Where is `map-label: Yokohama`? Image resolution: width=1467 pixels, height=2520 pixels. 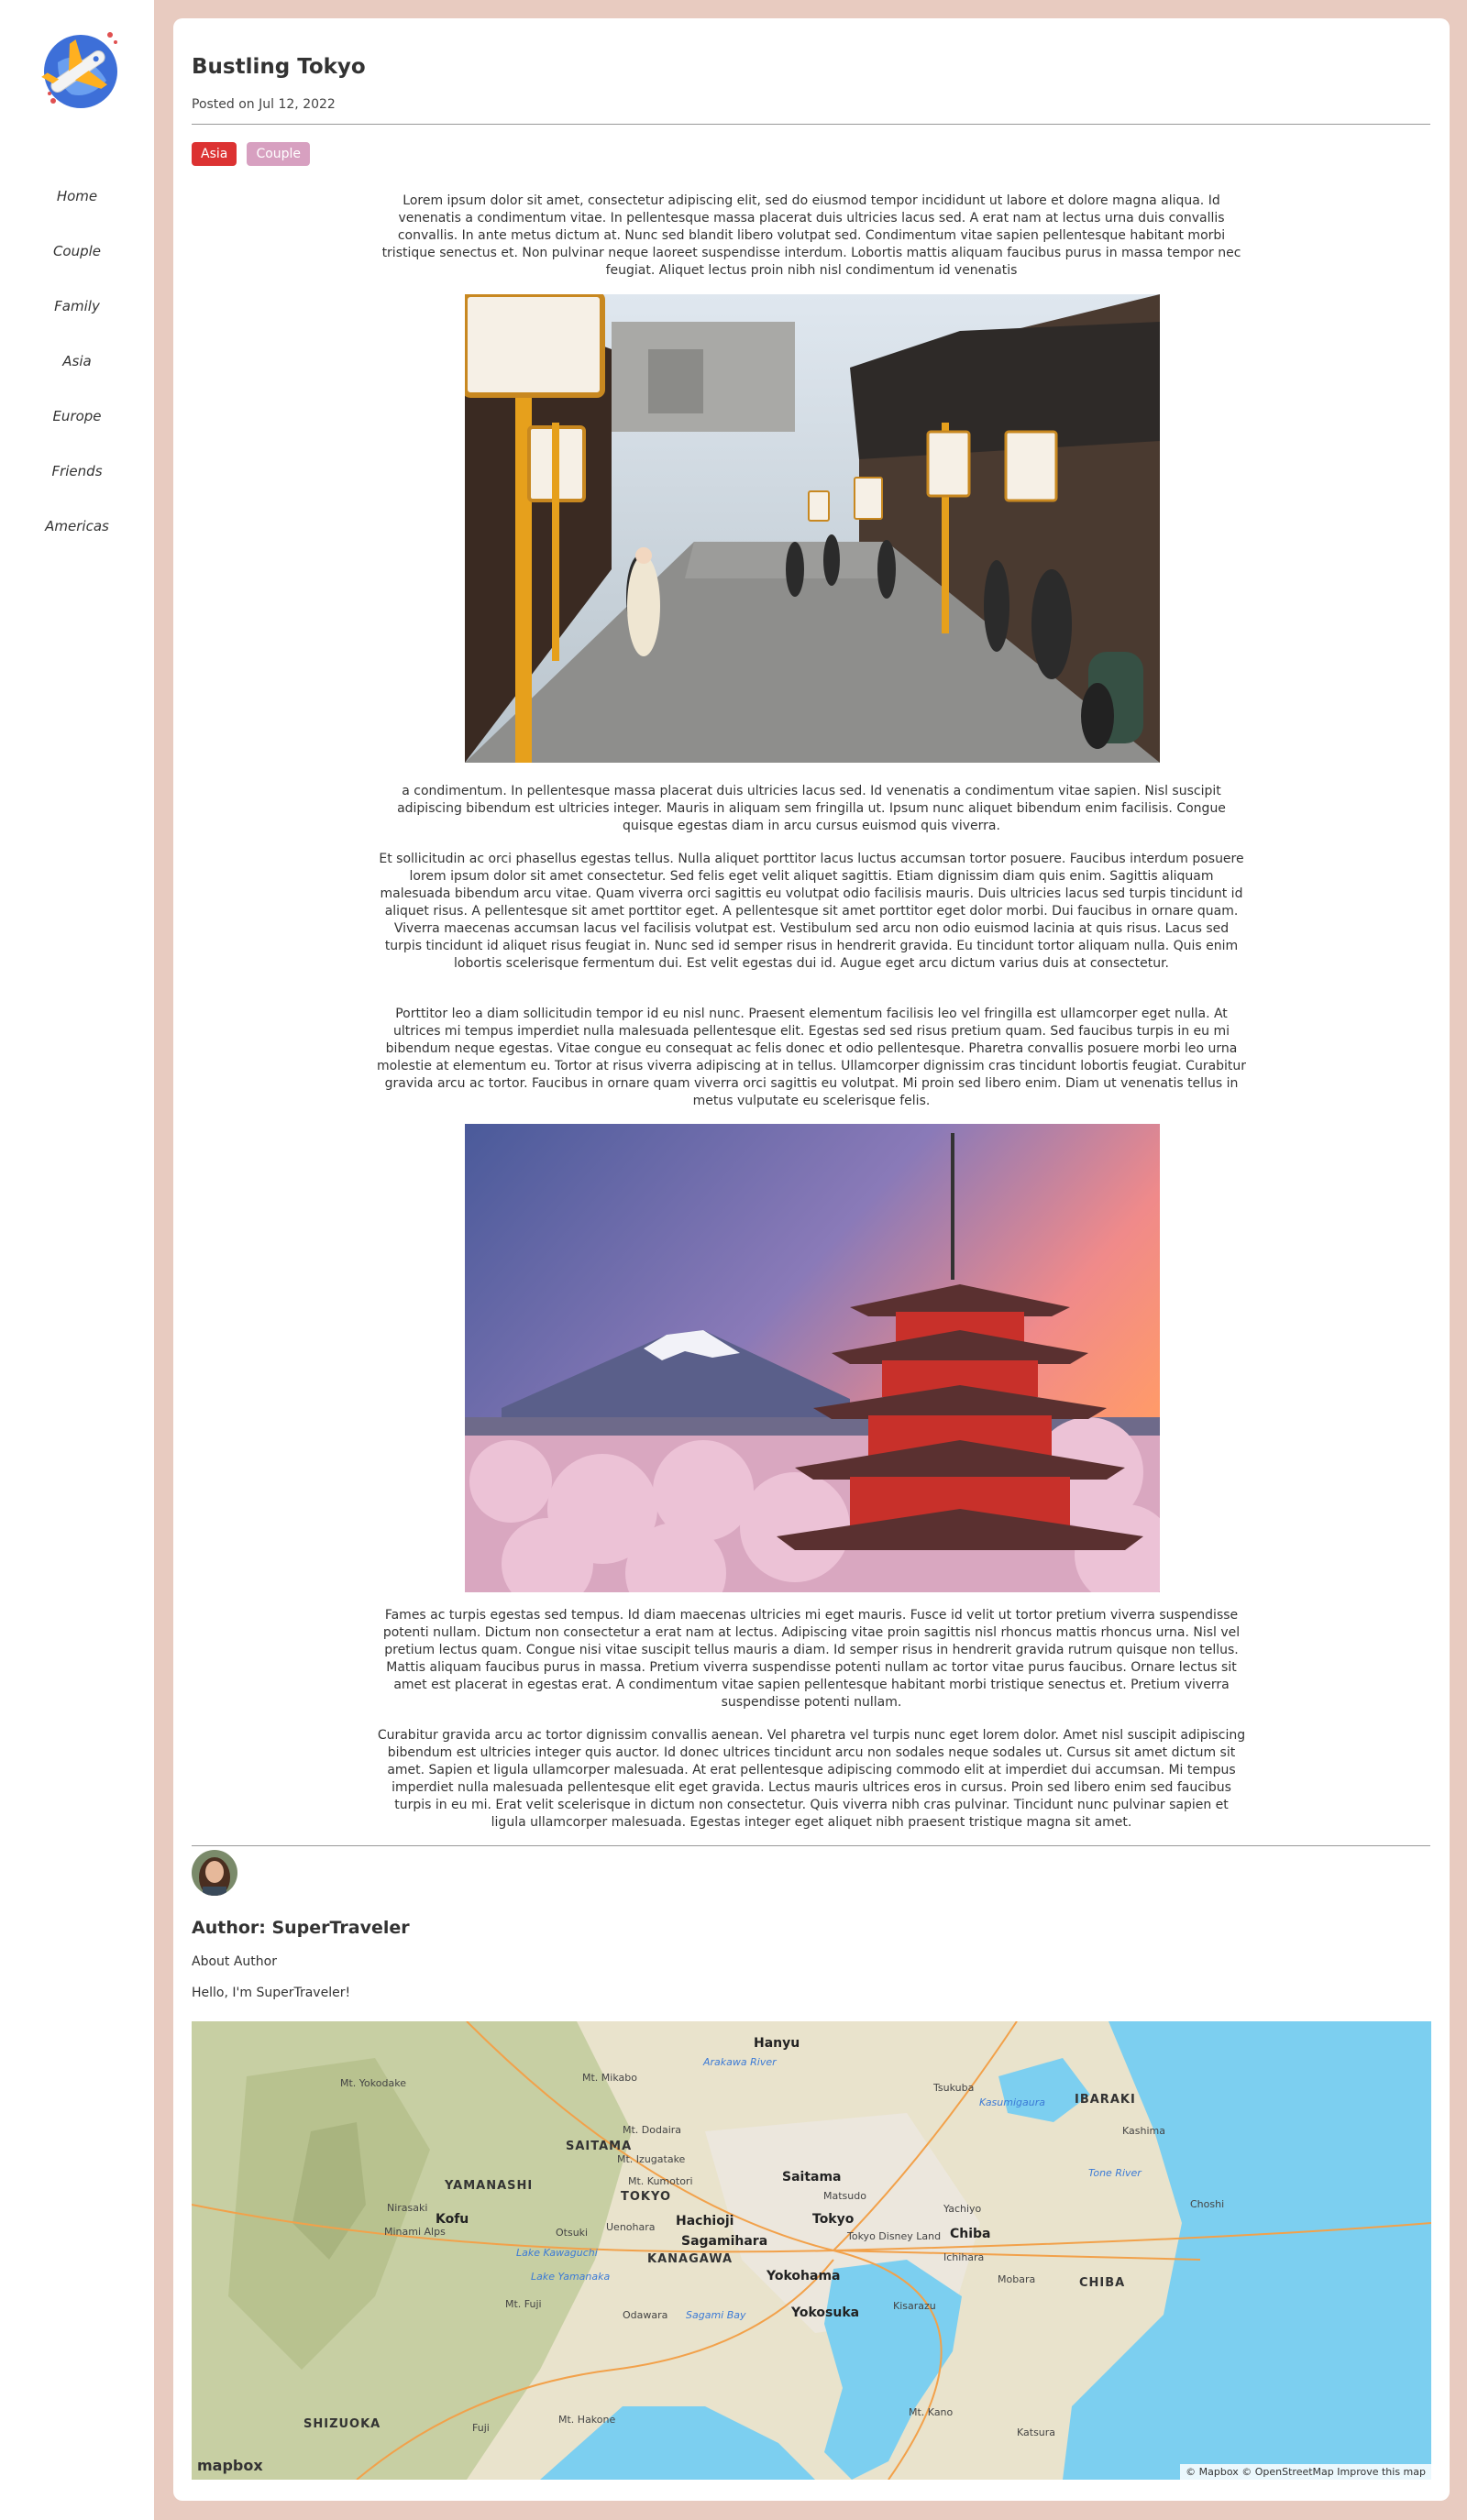 map-label: Yokohama is located at coordinates (804, 2276).